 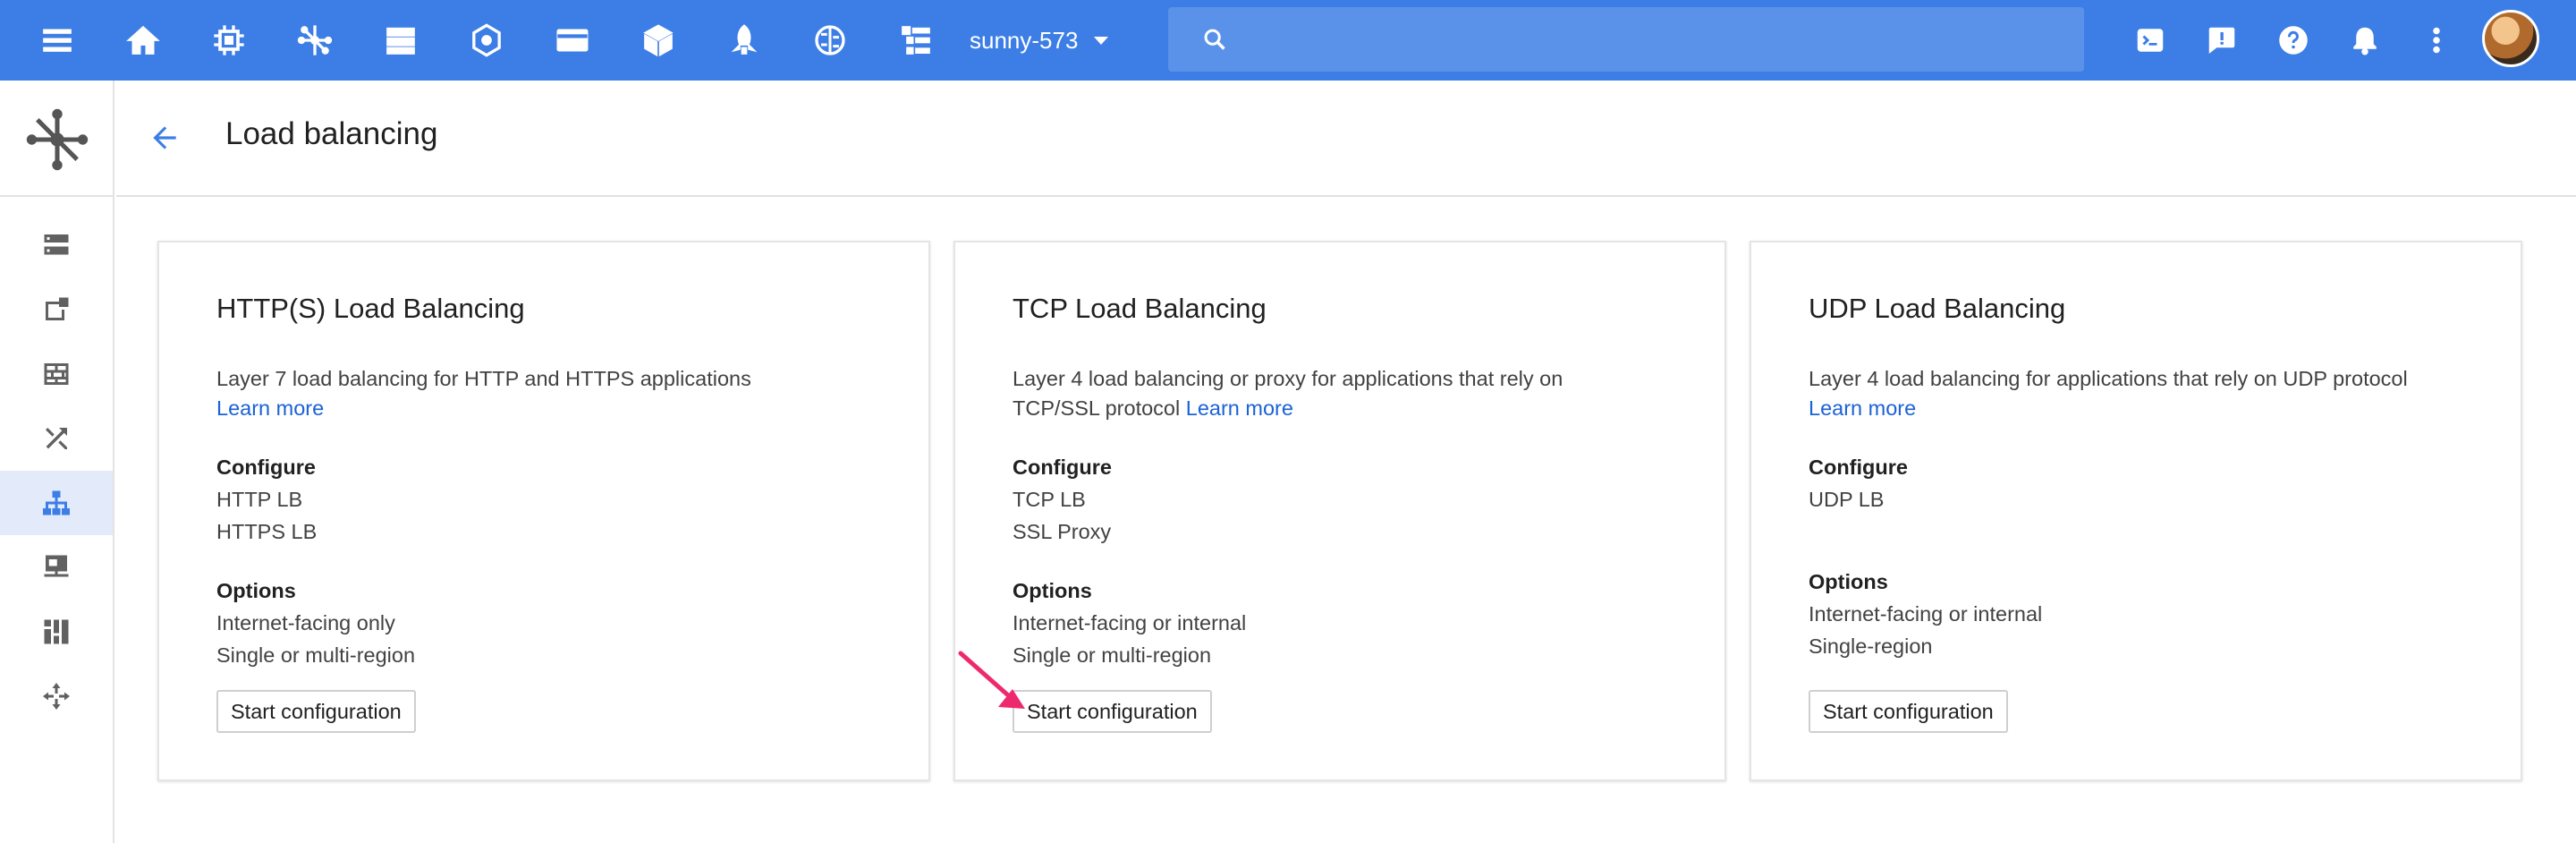 I want to click on project-selector: sunny-573, so click(x=1039, y=40).